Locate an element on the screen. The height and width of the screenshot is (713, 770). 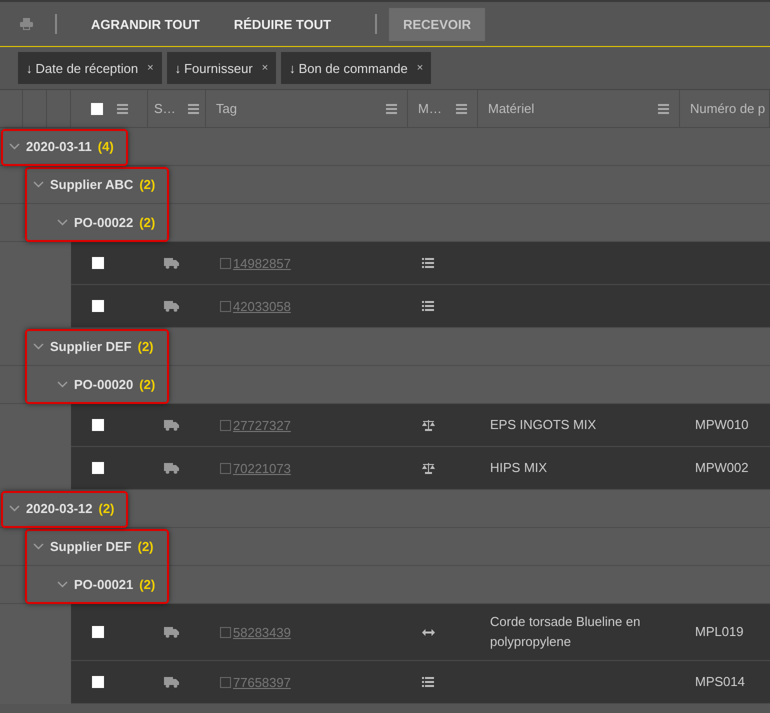
tag-link: 27727327 is located at coordinates (262, 425).